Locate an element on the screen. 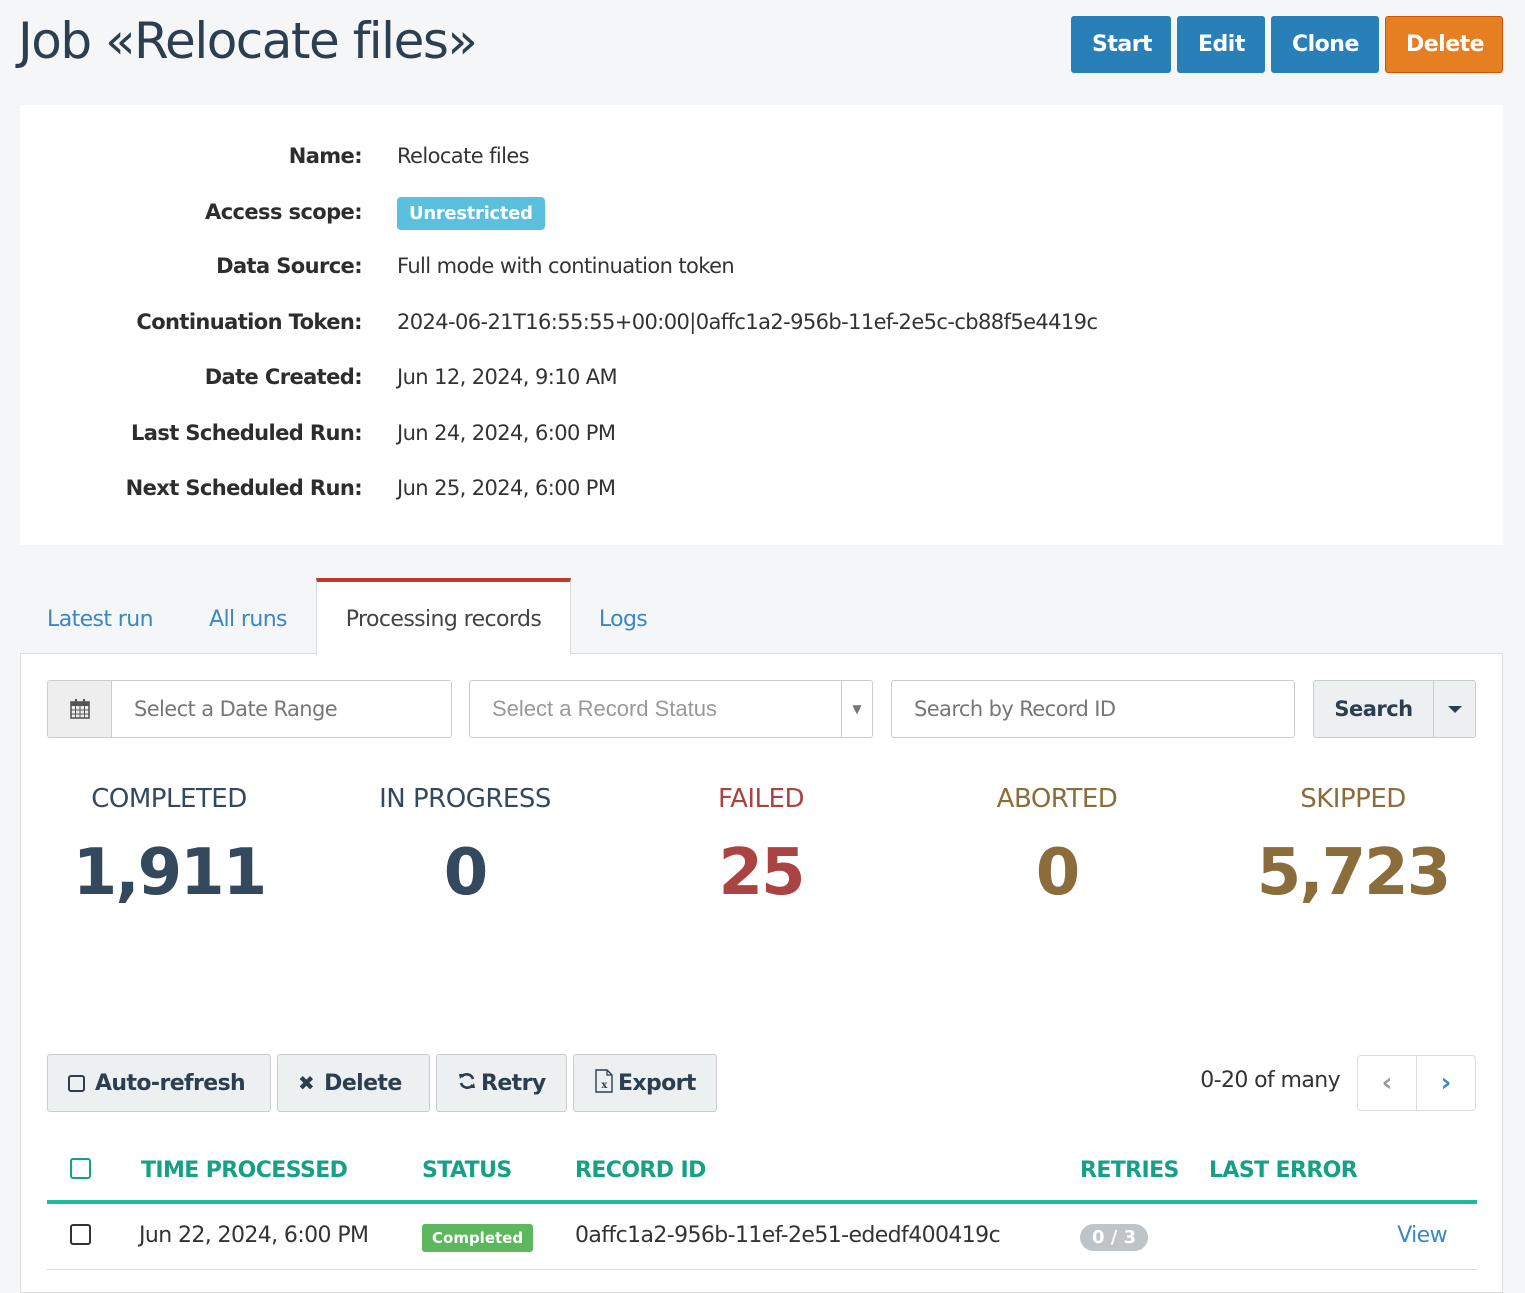  stat-value: 5,723 is located at coordinates (1353, 873).